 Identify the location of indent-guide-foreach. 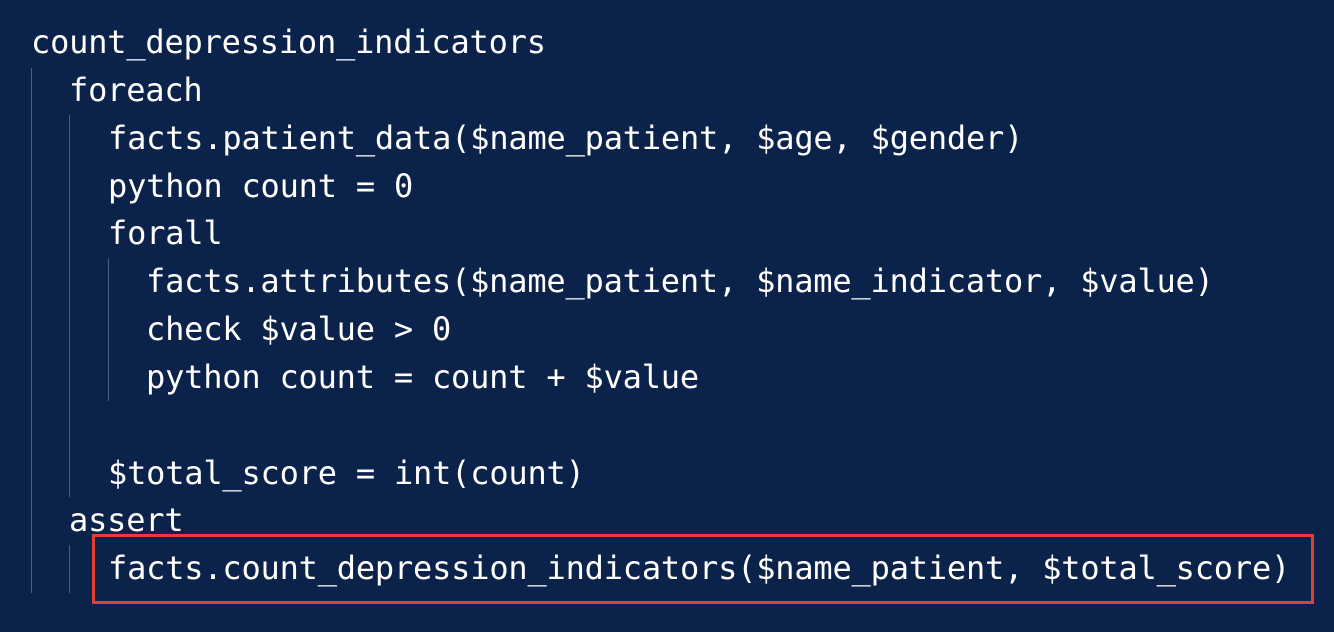
(69, 306).